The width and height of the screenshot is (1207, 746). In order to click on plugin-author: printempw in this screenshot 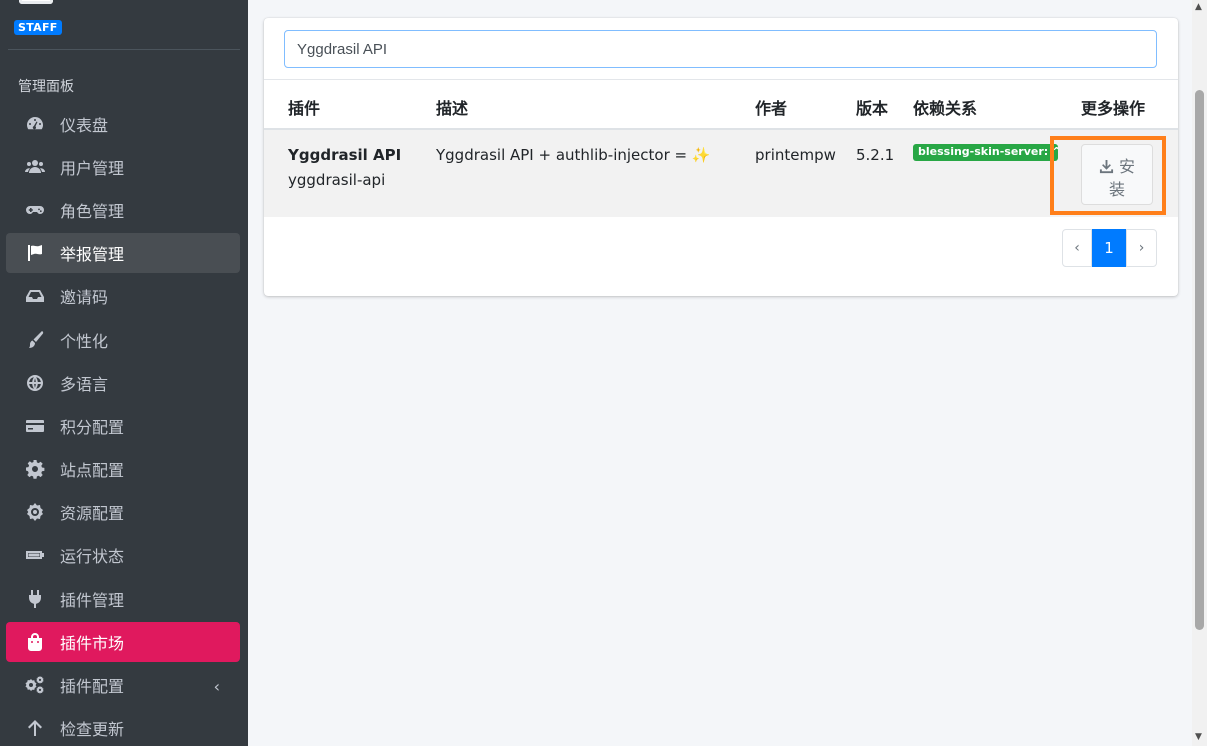, I will do `click(795, 155)`.